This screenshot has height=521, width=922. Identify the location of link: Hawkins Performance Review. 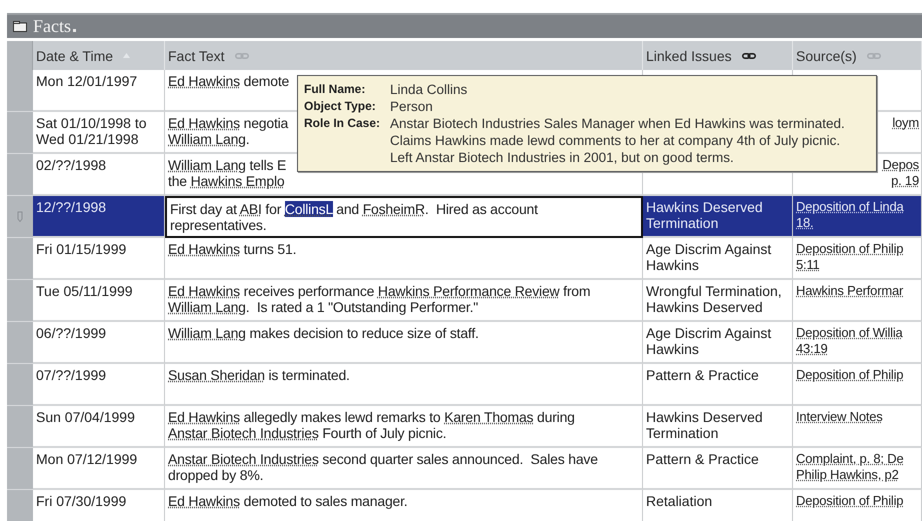
(469, 291).